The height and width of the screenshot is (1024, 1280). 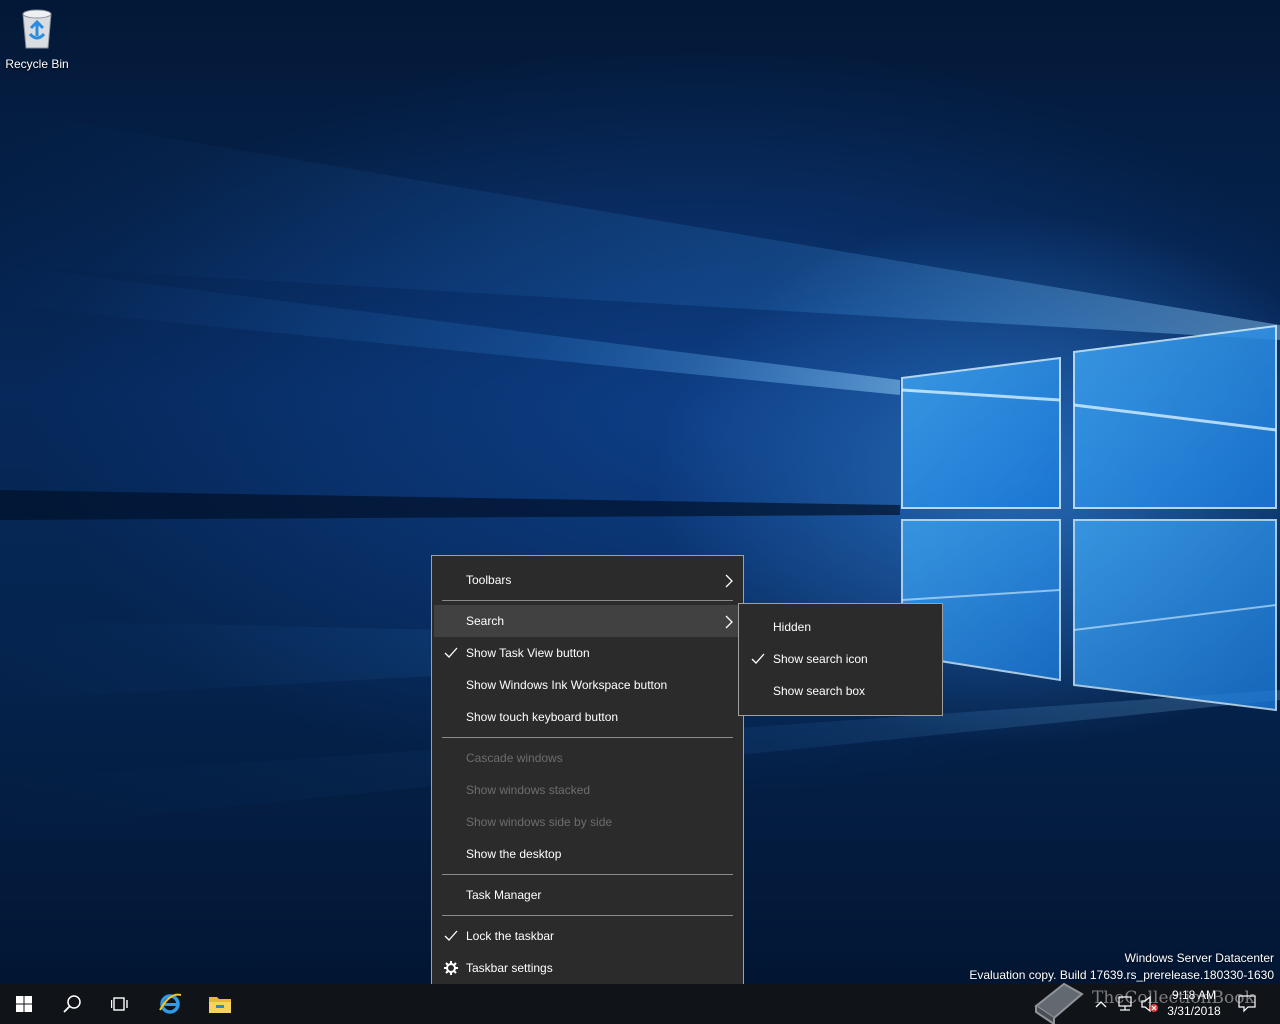 What do you see at coordinates (840, 627) in the screenshot?
I see `submenu-item-hidden: Hidden` at bounding box center [840, 627].